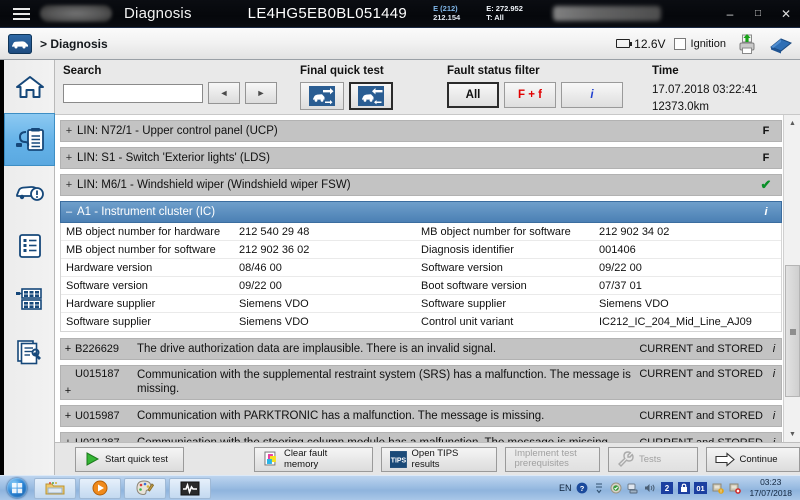  Describe the element at coordinates (530, 95) in the screenshot. I see `filter-ff-button: F + f` at that location.